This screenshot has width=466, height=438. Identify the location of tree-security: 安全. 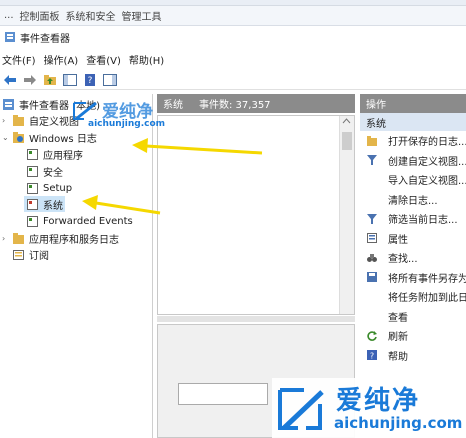
(44, 171).